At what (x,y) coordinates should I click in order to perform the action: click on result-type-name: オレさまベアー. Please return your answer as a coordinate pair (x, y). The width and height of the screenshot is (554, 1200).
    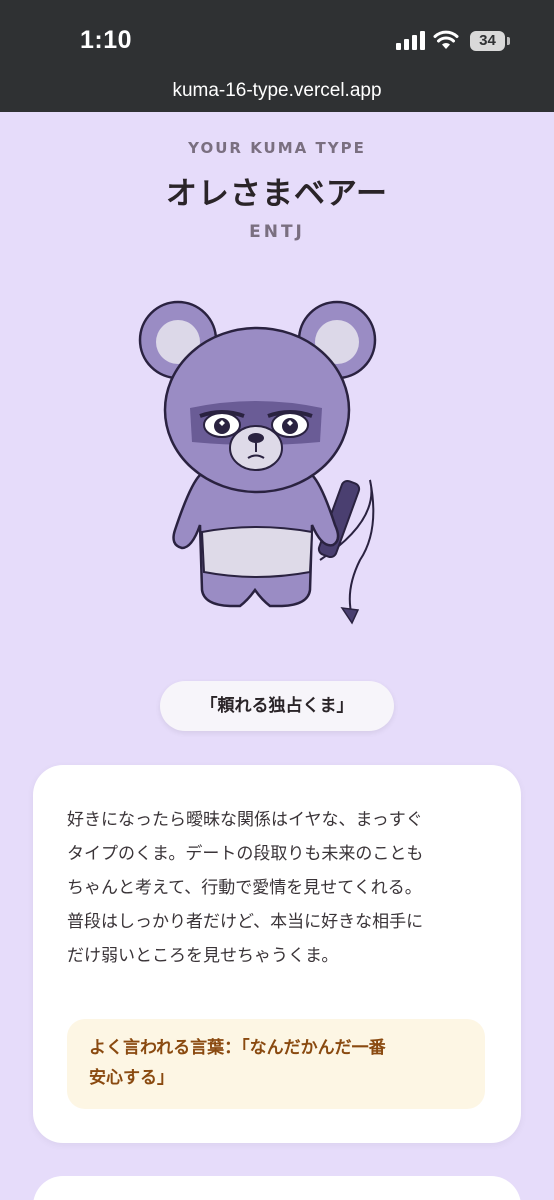
    Looking at the image, I should click on (277, 194).